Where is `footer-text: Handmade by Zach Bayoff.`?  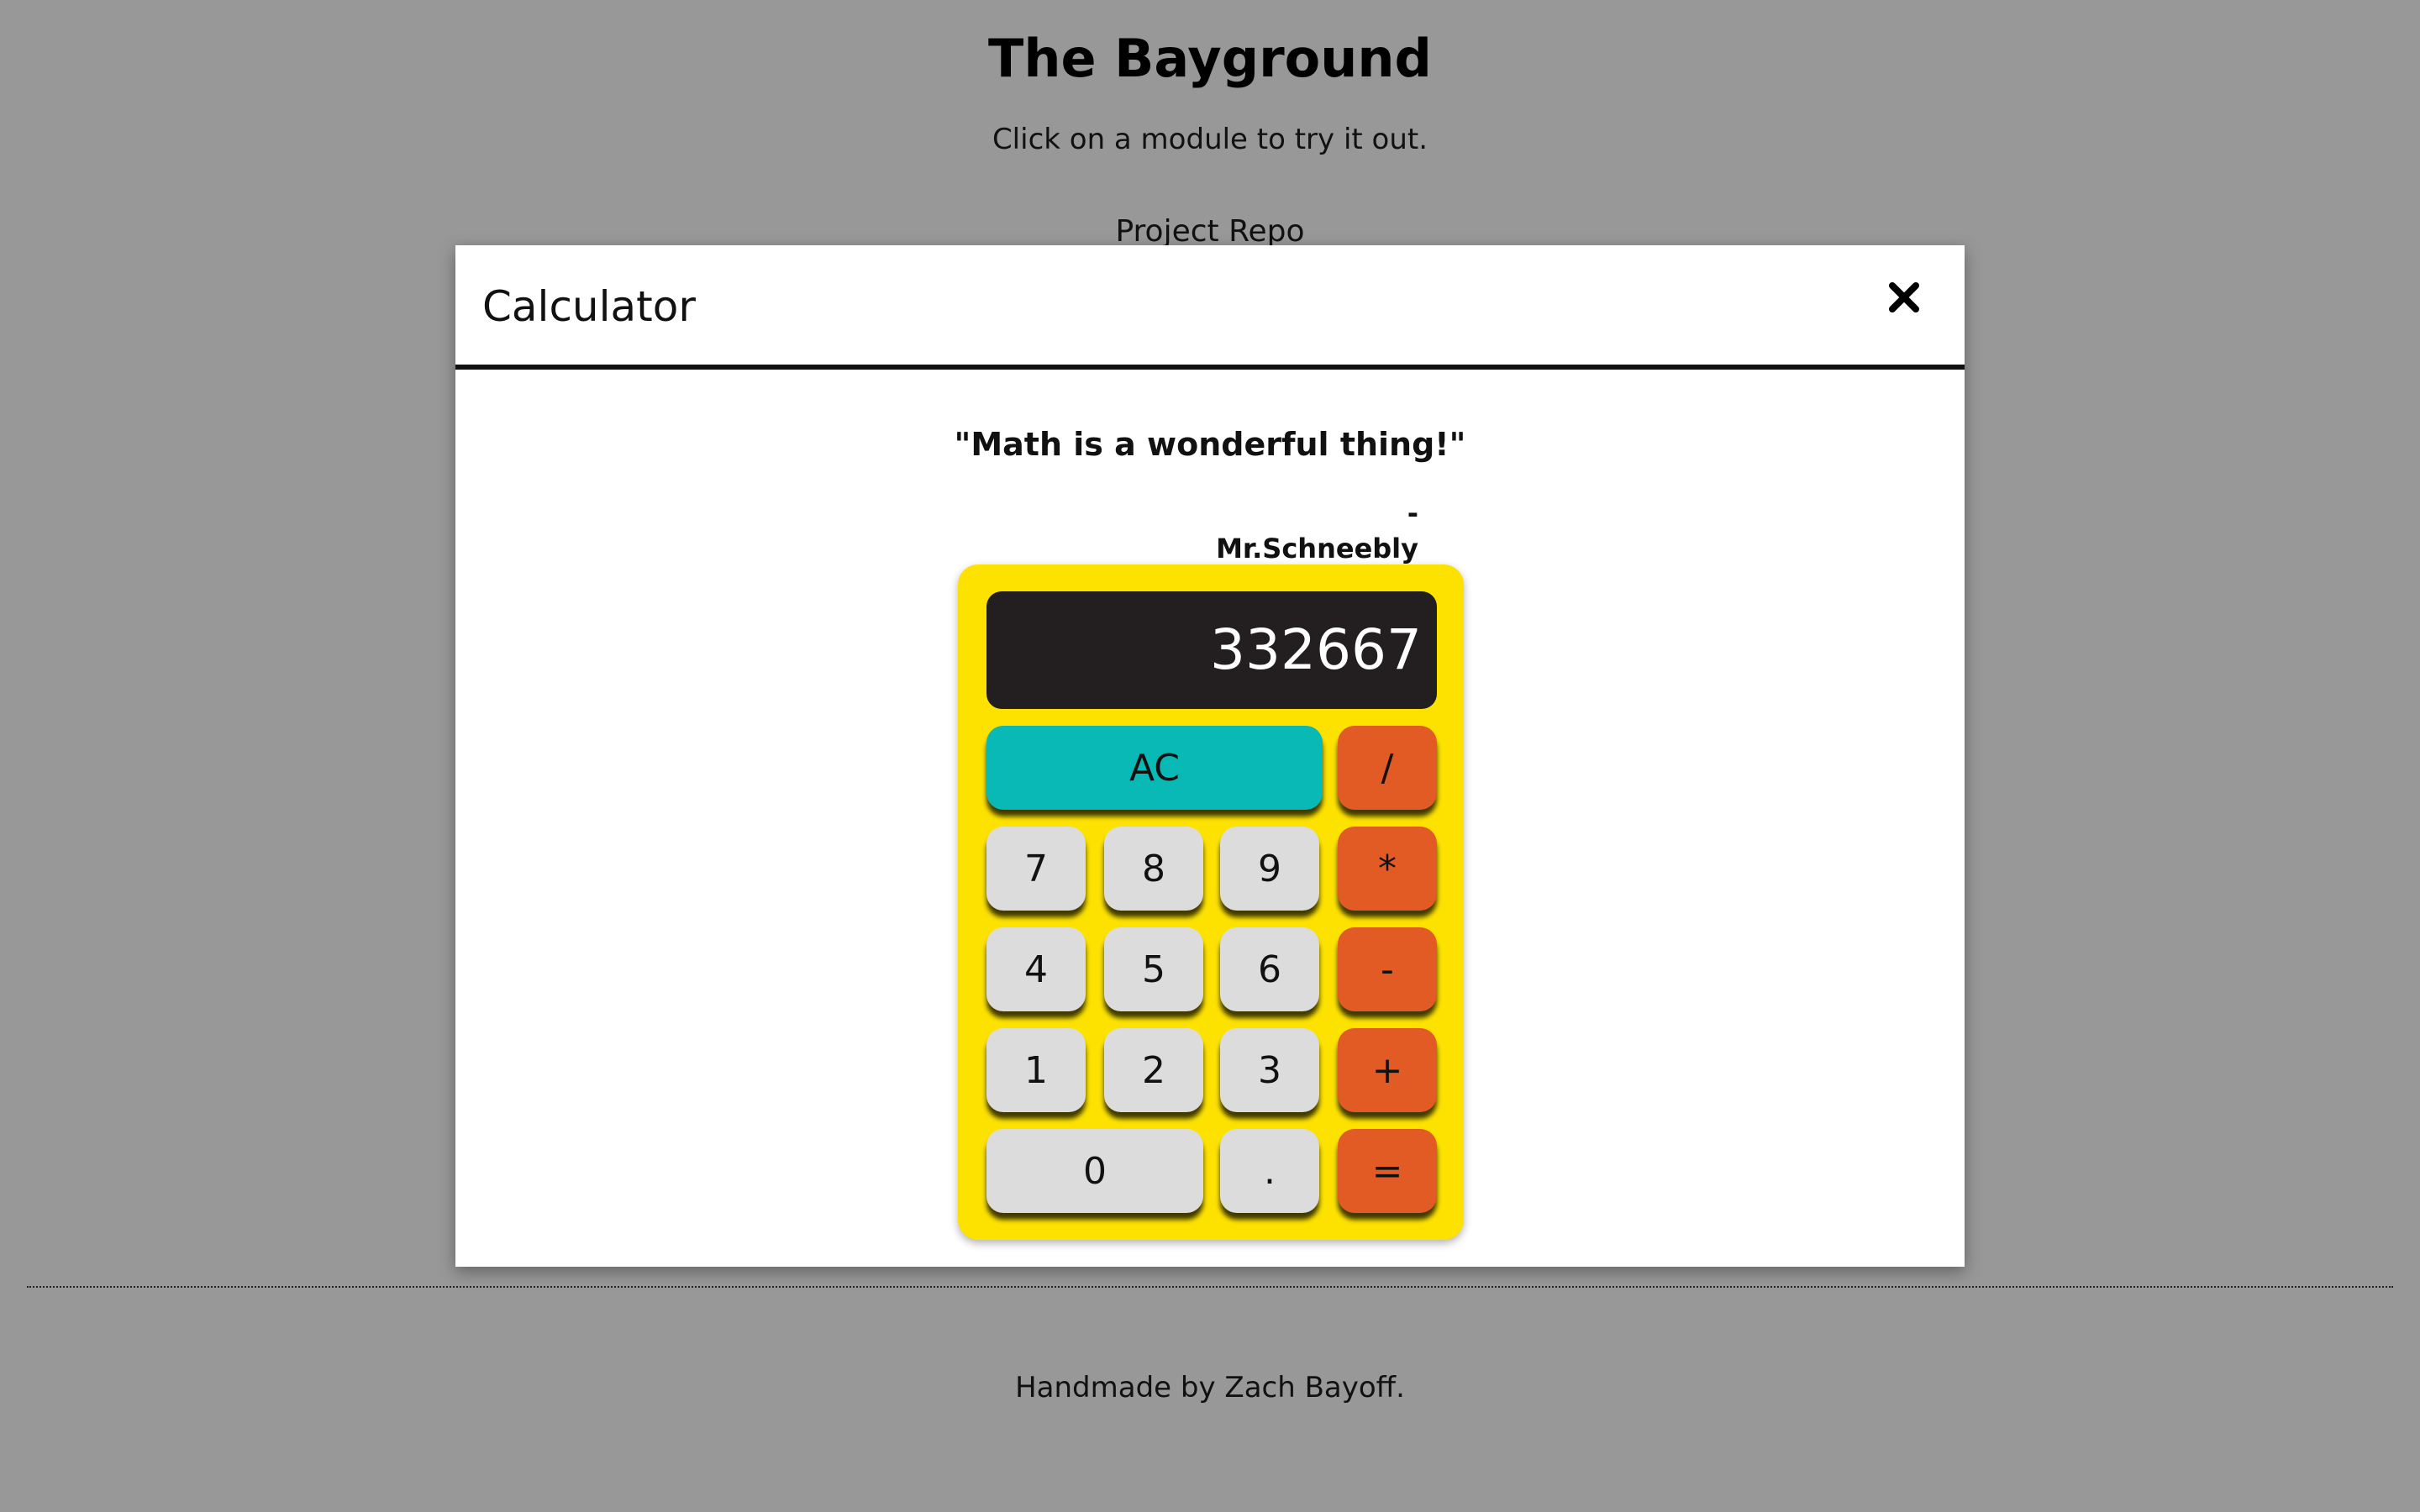
footer-text: Handmade by Zach Bayoff. is located at coordinates (1210, 1387).